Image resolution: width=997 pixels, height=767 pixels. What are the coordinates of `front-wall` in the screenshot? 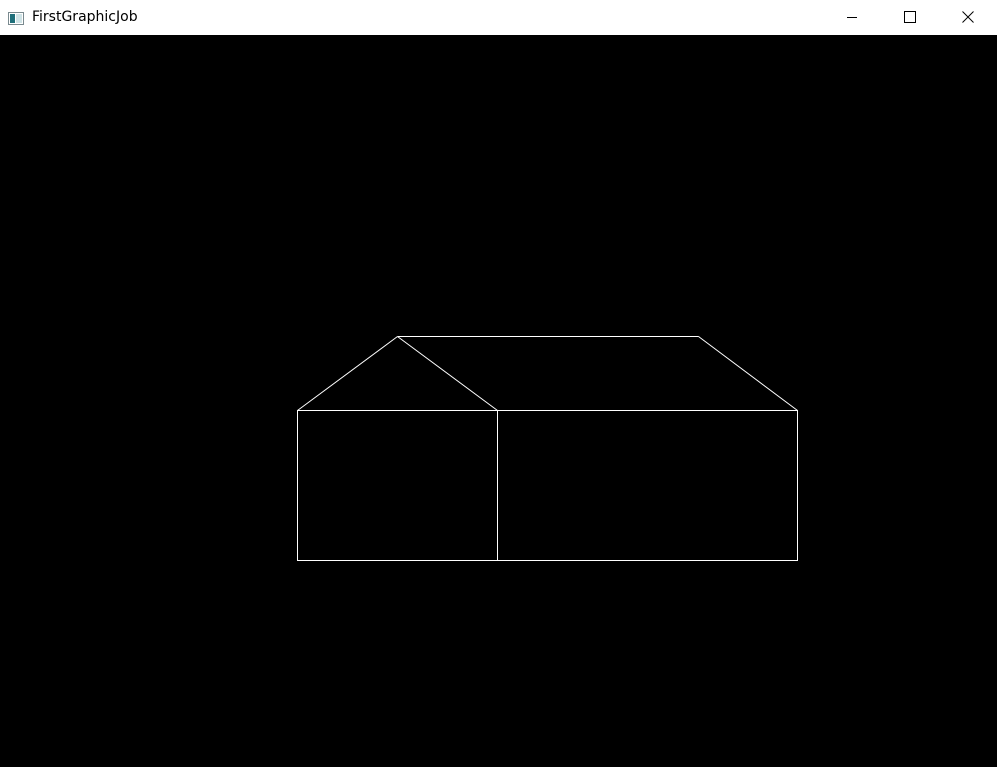 It's located at (397, 485).